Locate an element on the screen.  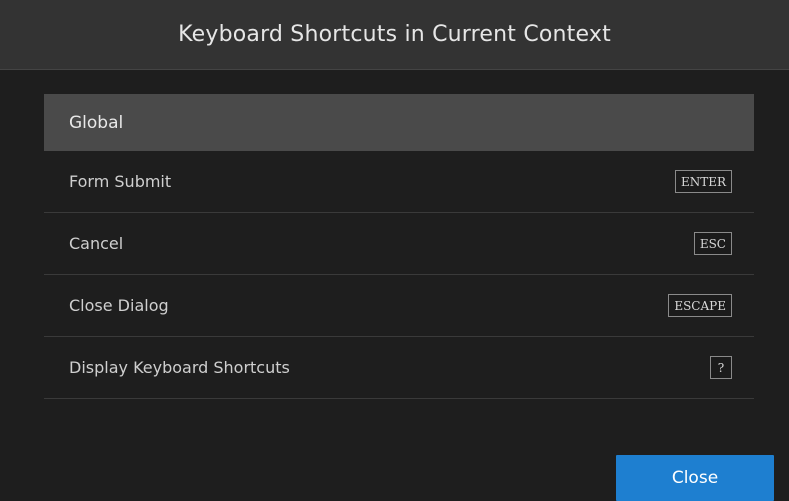
dialog-header: Keyboard Shortcuts in Current Context is located at coordinates (394, 35).